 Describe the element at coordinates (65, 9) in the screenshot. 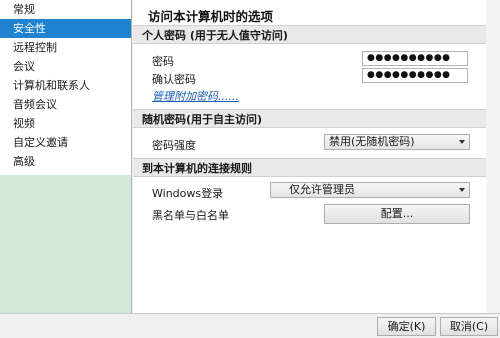

I see `sidebar-item-general: 常规` at that location.